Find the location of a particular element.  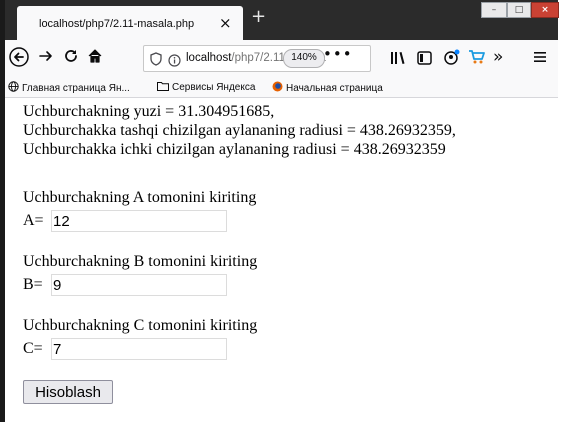

maximize-button: □ is located at coordinates (519, 10).